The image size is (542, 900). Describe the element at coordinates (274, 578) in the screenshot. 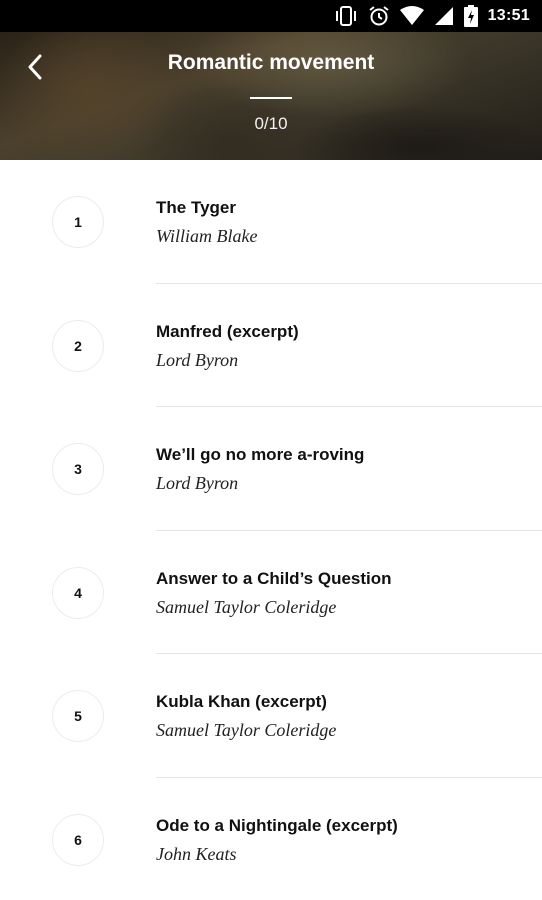

I see `poem-title: Answer to a Child’s Question` at that location.